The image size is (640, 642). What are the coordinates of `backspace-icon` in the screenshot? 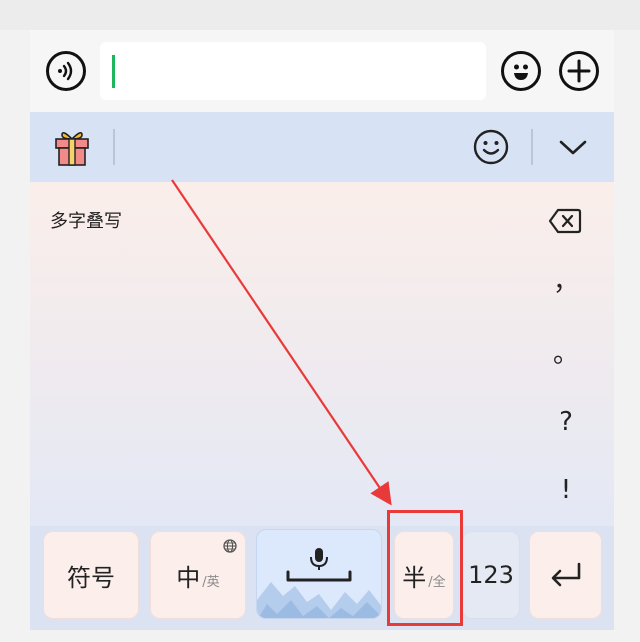 It's located at (565, 221).